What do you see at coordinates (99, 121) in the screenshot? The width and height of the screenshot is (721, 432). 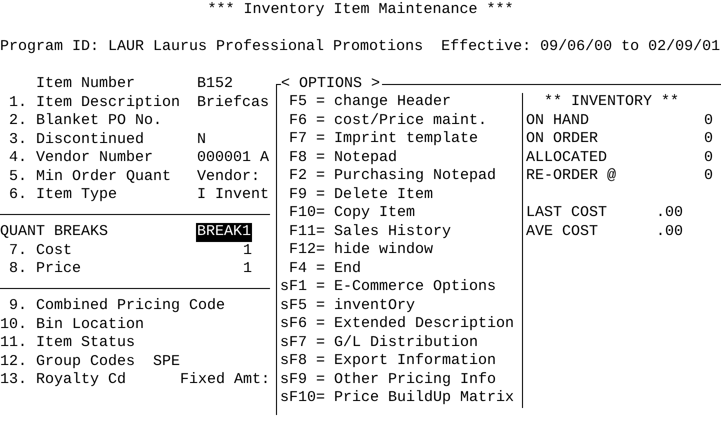 I see `field-label: Blanket PO No.` at bounding box center [99, 121].